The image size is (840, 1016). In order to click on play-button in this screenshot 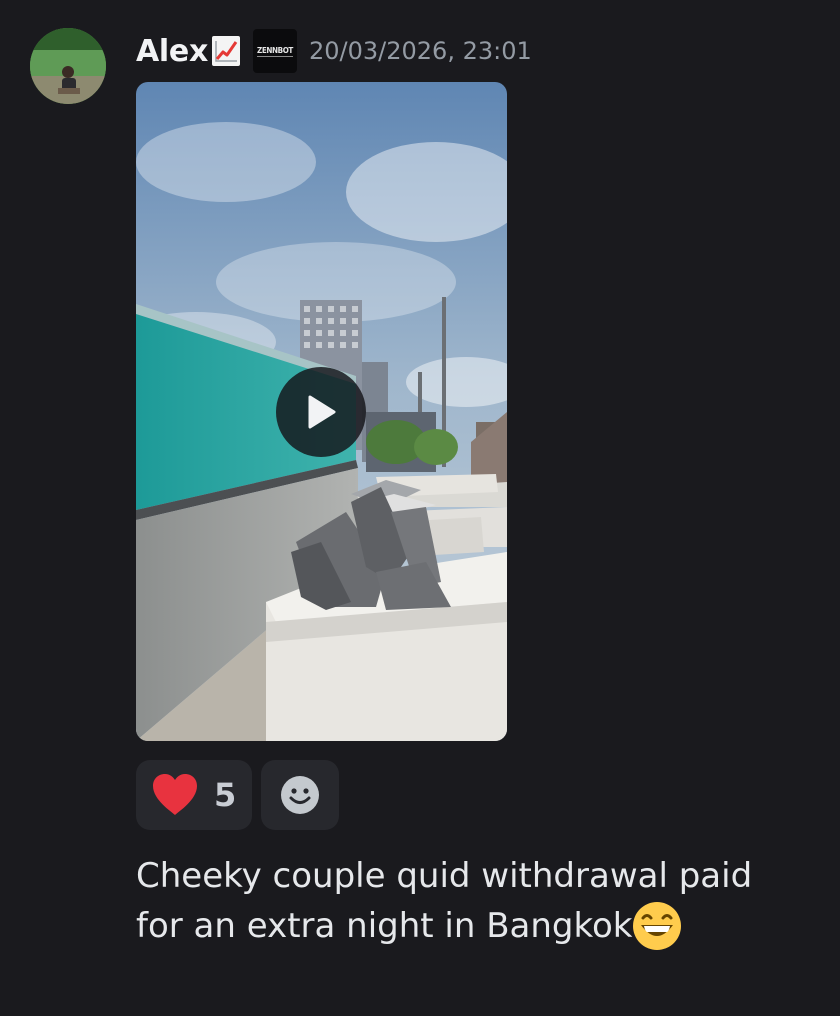, I will do `click(321, 412)`.